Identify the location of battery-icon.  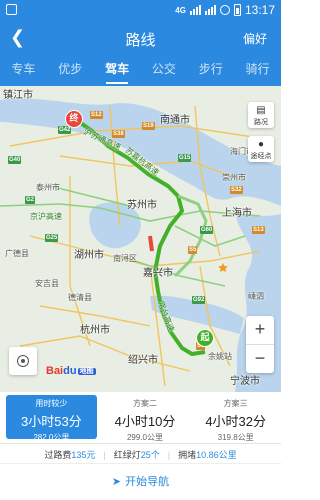
(237, 10).